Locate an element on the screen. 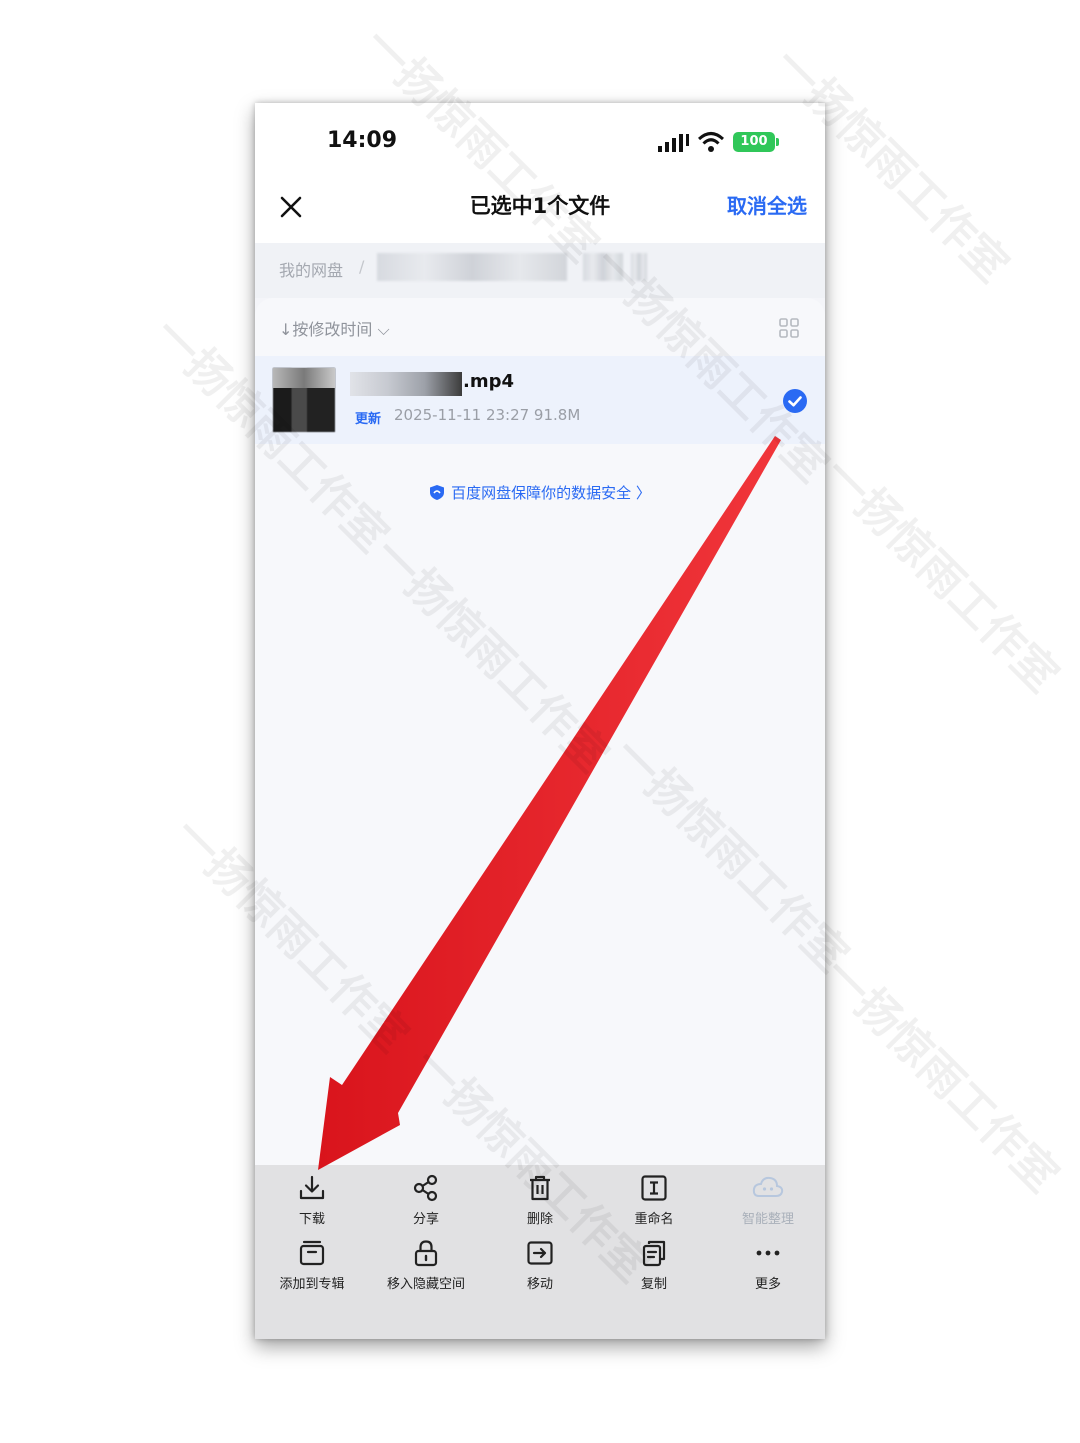 Image resolution: width=1080 pixels, height=1443 pixels. delete-button: 删除 is located at coordinates (540, 1200).